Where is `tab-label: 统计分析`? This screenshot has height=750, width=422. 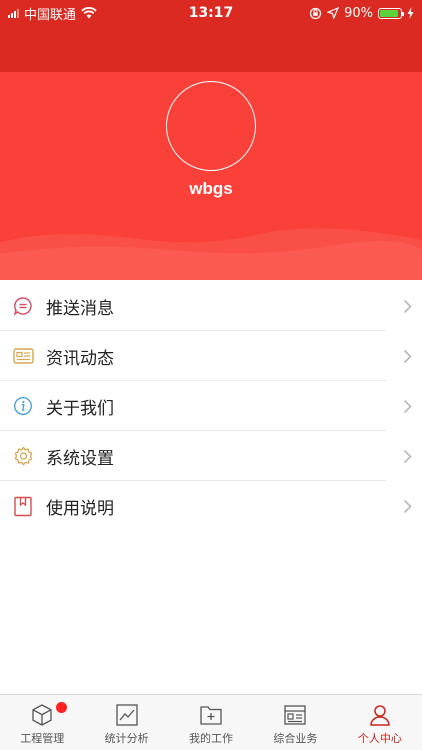 tab-label: 统计分析 is located at coordinates (126, 738).